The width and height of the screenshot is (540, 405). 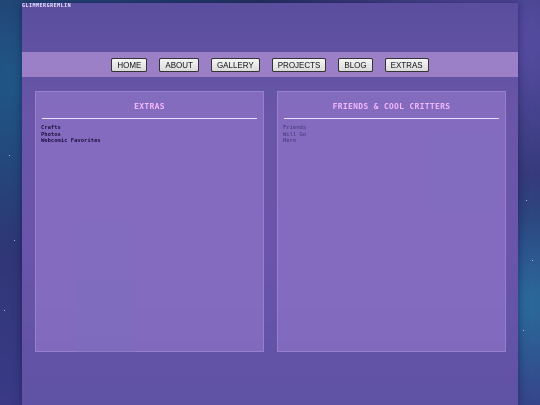 I want to click on nav-home-button: HOME, so click(x=129, y=64).